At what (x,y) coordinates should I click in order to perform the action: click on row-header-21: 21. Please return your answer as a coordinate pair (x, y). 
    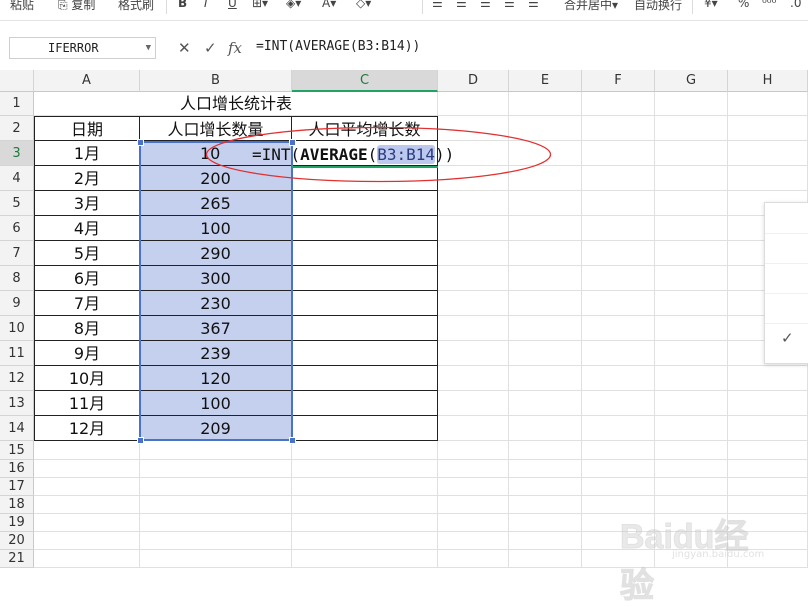
    Looking at the image, I should click on (17, 559).